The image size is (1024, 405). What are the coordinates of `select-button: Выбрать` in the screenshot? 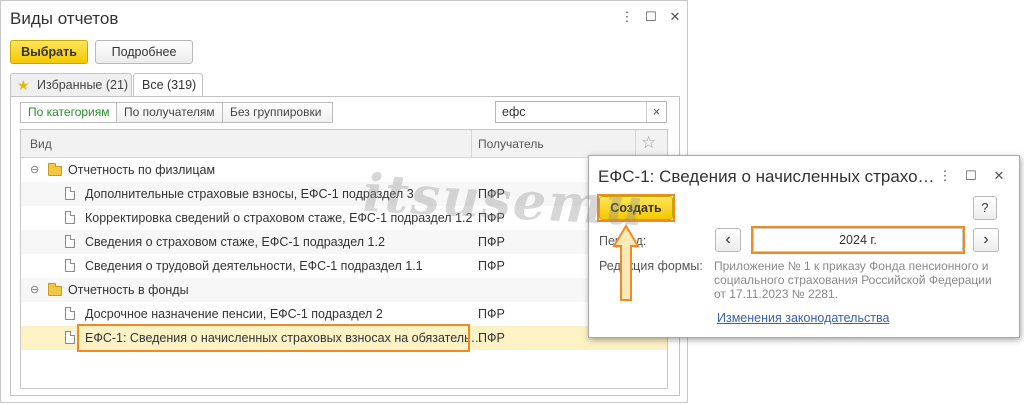 It's located at (49, 52).